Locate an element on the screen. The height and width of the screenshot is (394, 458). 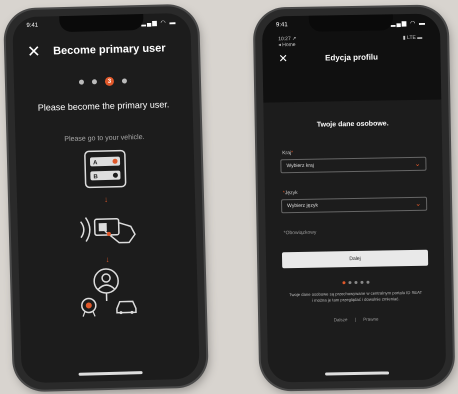
page-dots is located at coordinates (355, 282).